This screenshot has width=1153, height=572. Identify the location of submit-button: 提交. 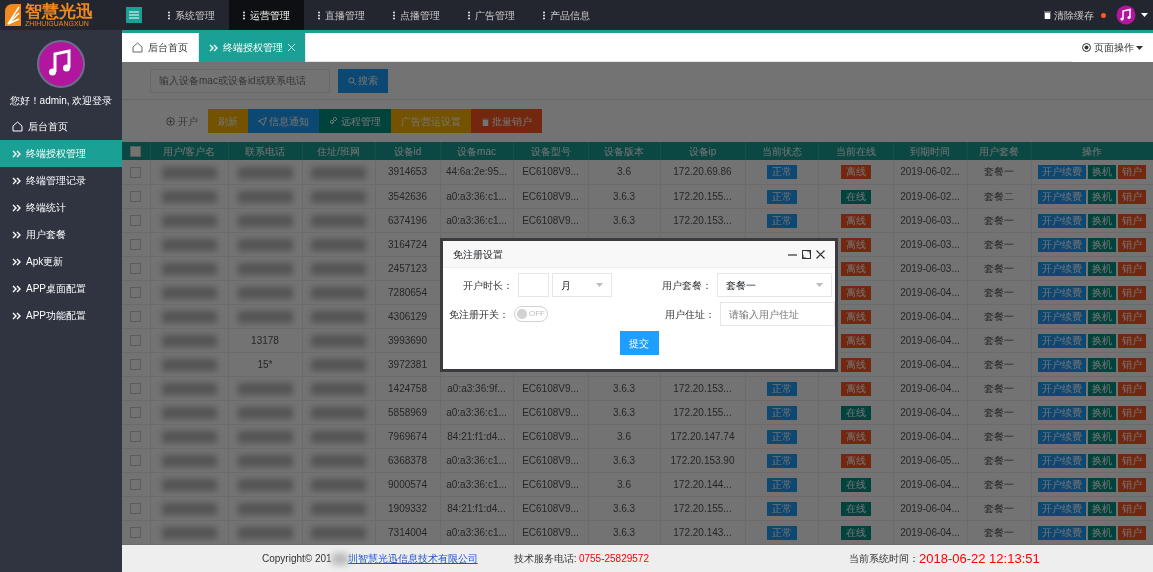
(639, 343).